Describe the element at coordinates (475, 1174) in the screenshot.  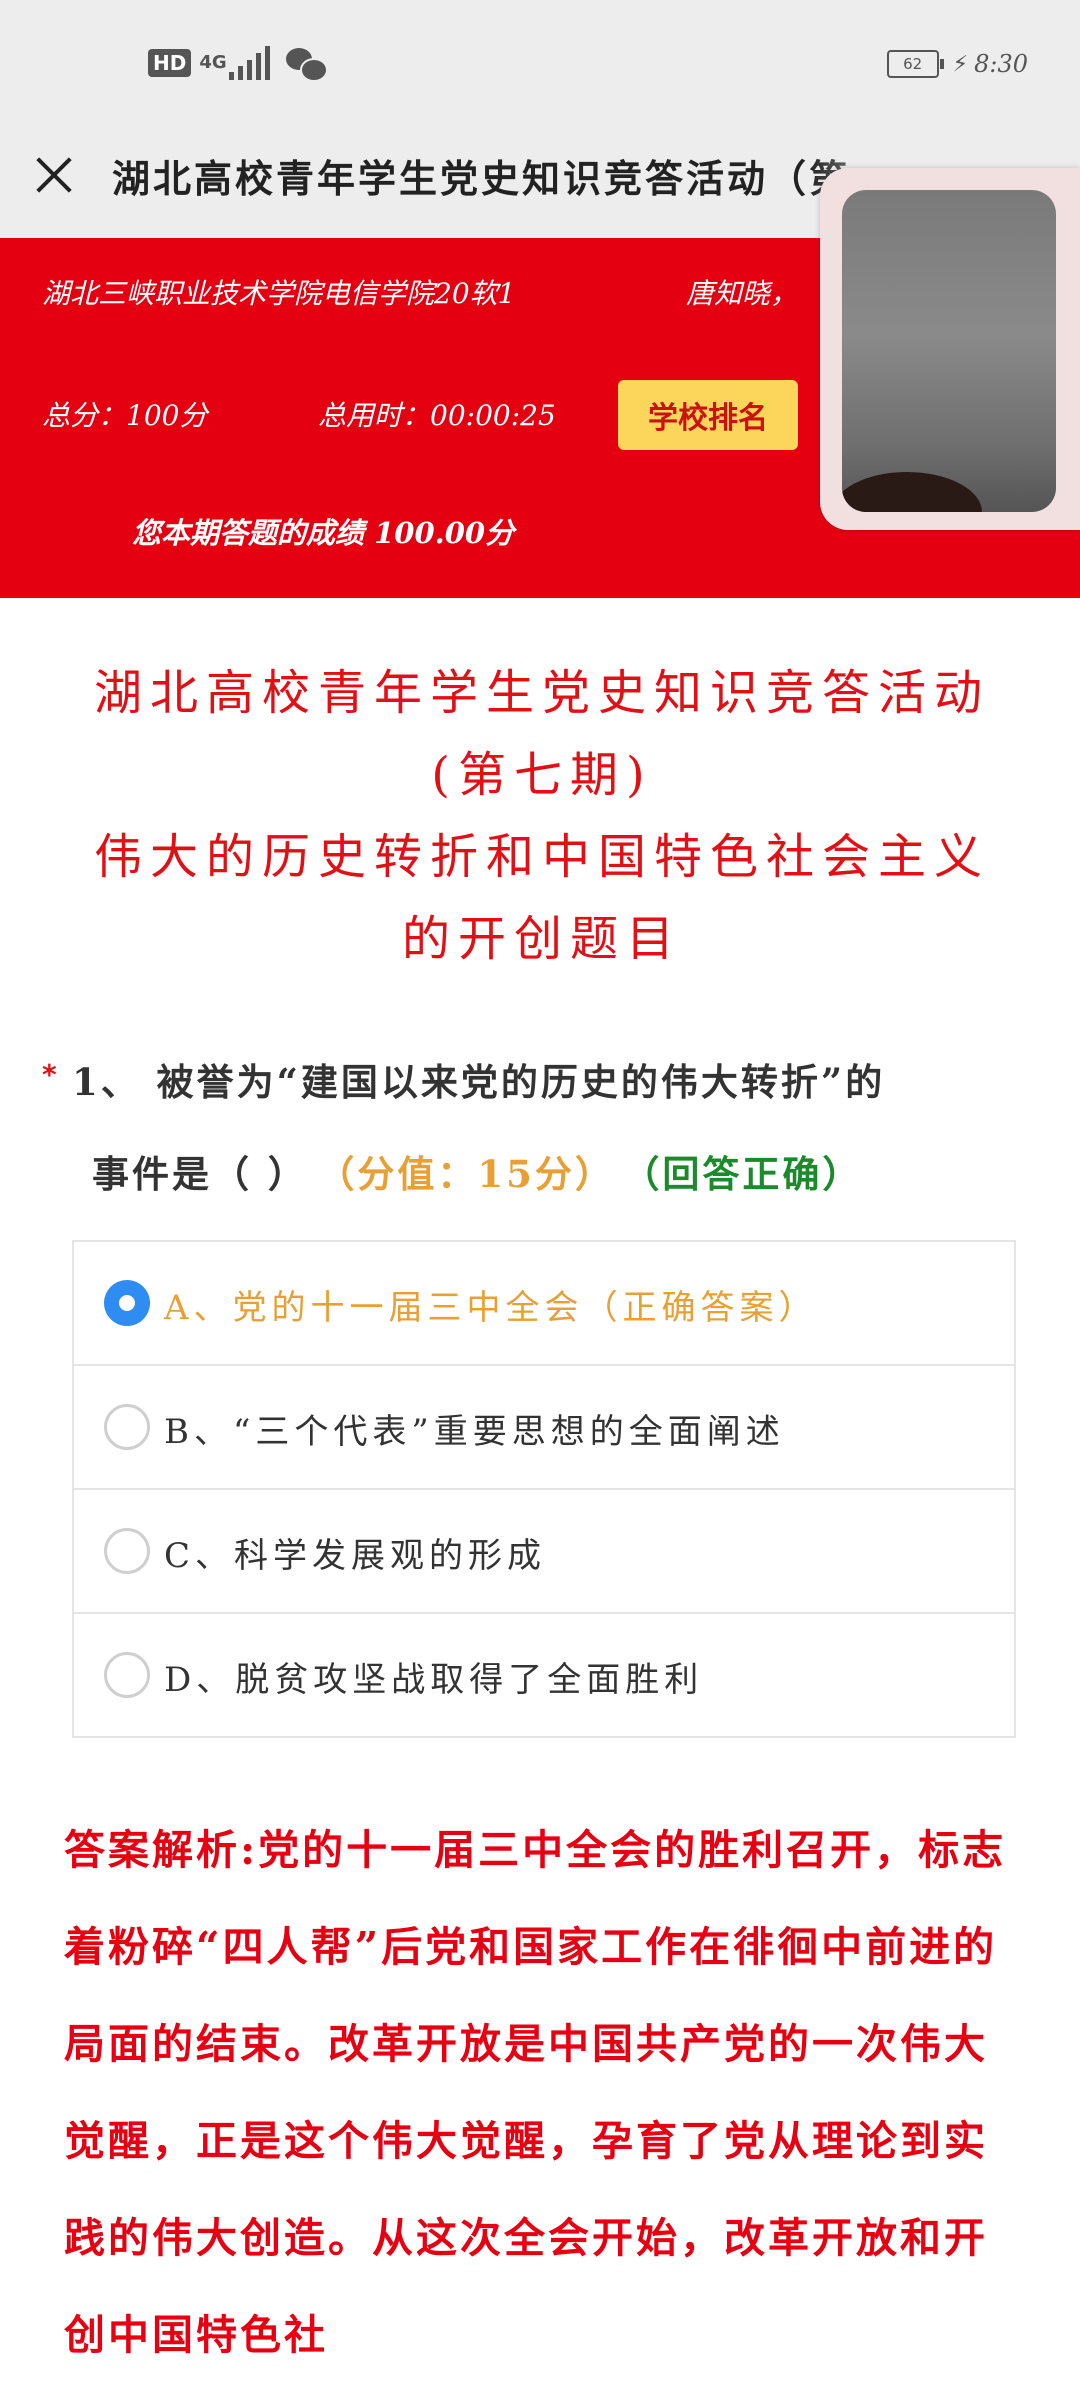
I see `question-score: （分值：15分）` at that location.